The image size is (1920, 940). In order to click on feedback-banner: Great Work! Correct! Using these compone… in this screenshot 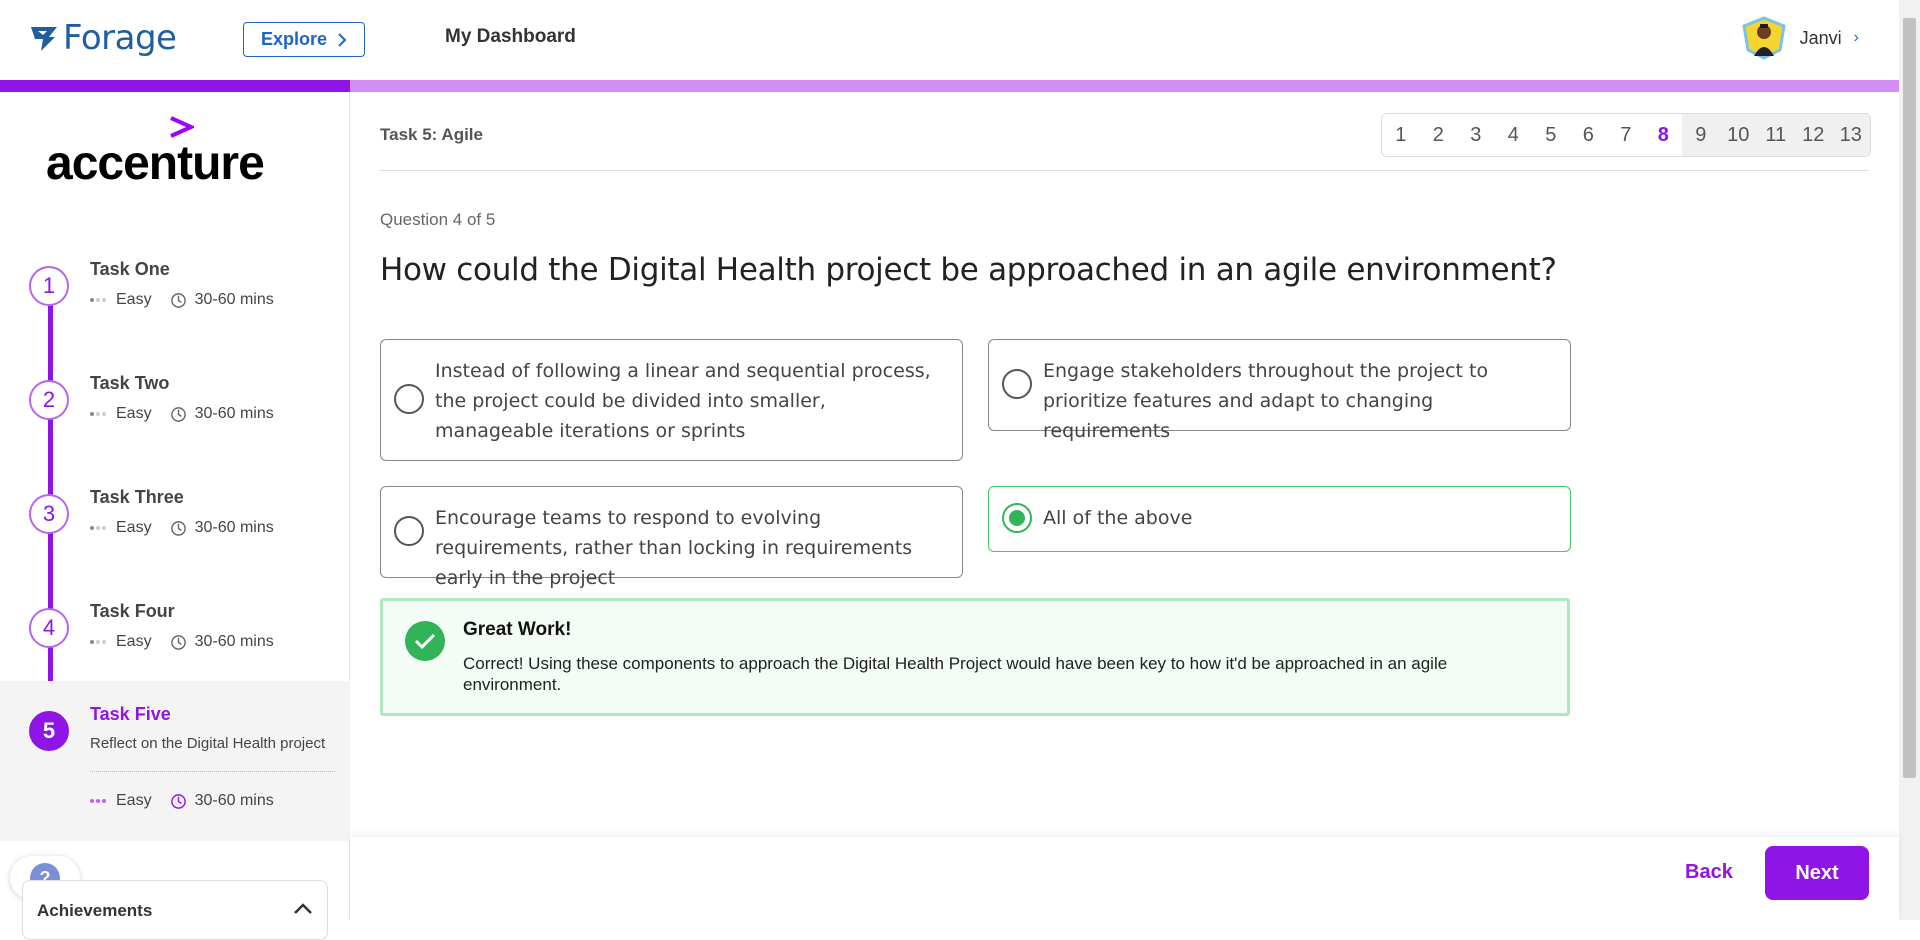, I will do `click(975, 657)`.